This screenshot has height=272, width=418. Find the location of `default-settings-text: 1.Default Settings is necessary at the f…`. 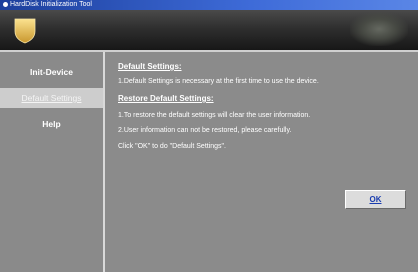

default-settings-text: 1.Default Settings is necessary at the f… is located at coordinates (218, 81).